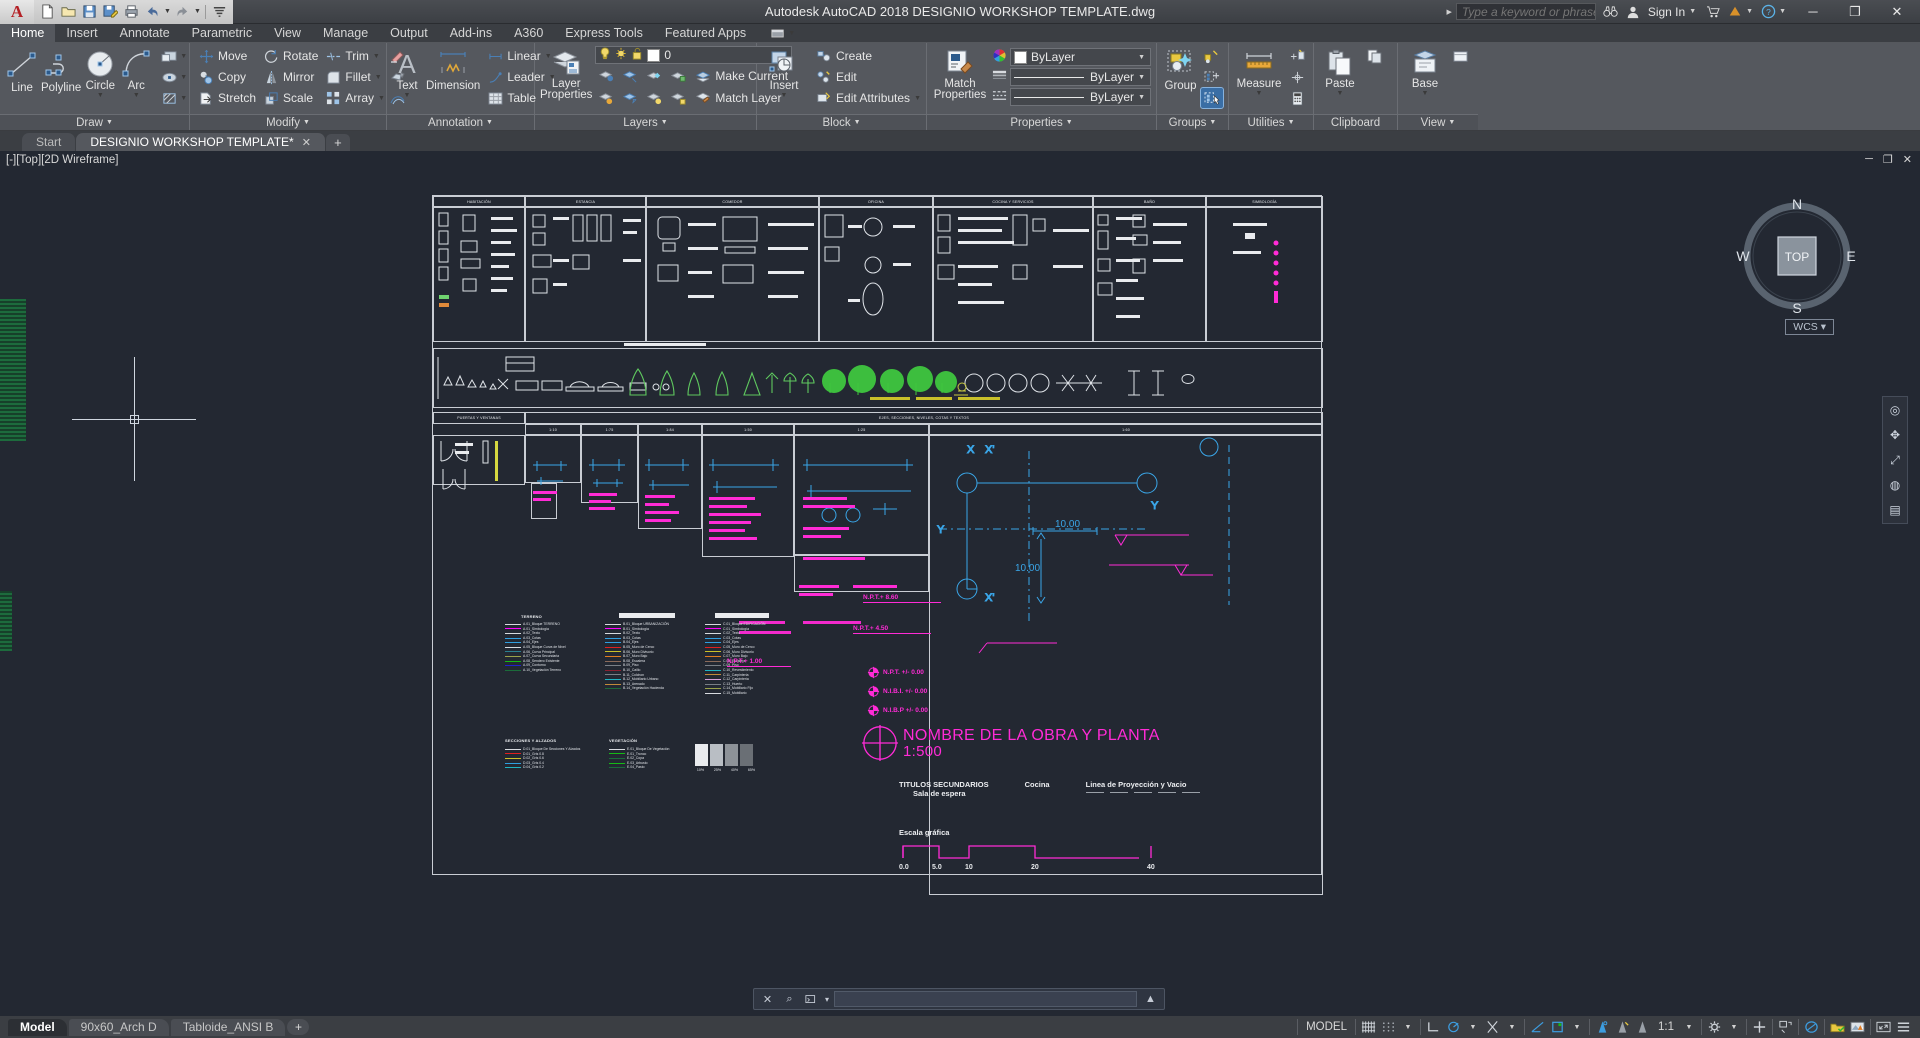  Describe the element at coordinates (460, 122) in the screenshot. I see `panel-title-annotation: Annotation ▼` at that location.